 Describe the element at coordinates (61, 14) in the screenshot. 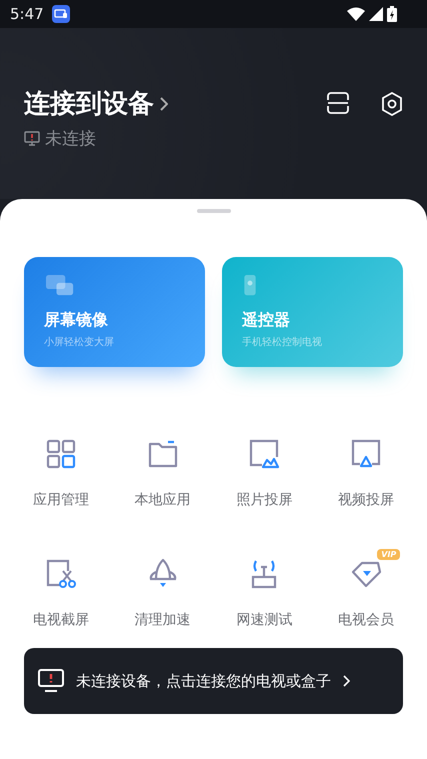

I see `app-notification-icon` at that location.